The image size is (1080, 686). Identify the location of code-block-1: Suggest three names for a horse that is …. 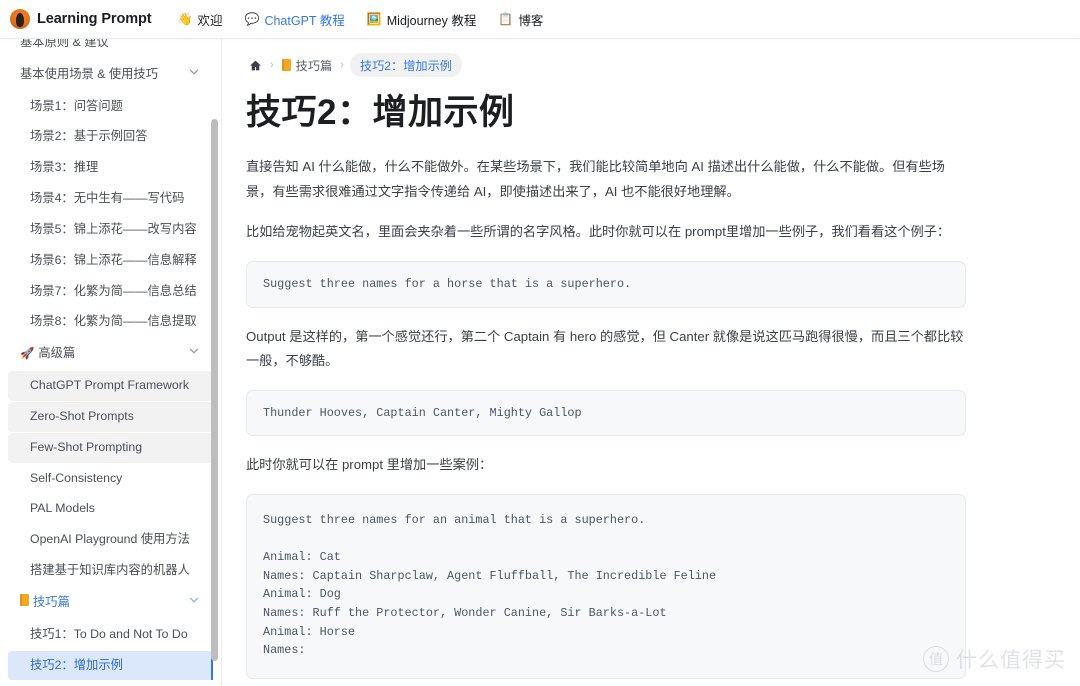
(606, 284).